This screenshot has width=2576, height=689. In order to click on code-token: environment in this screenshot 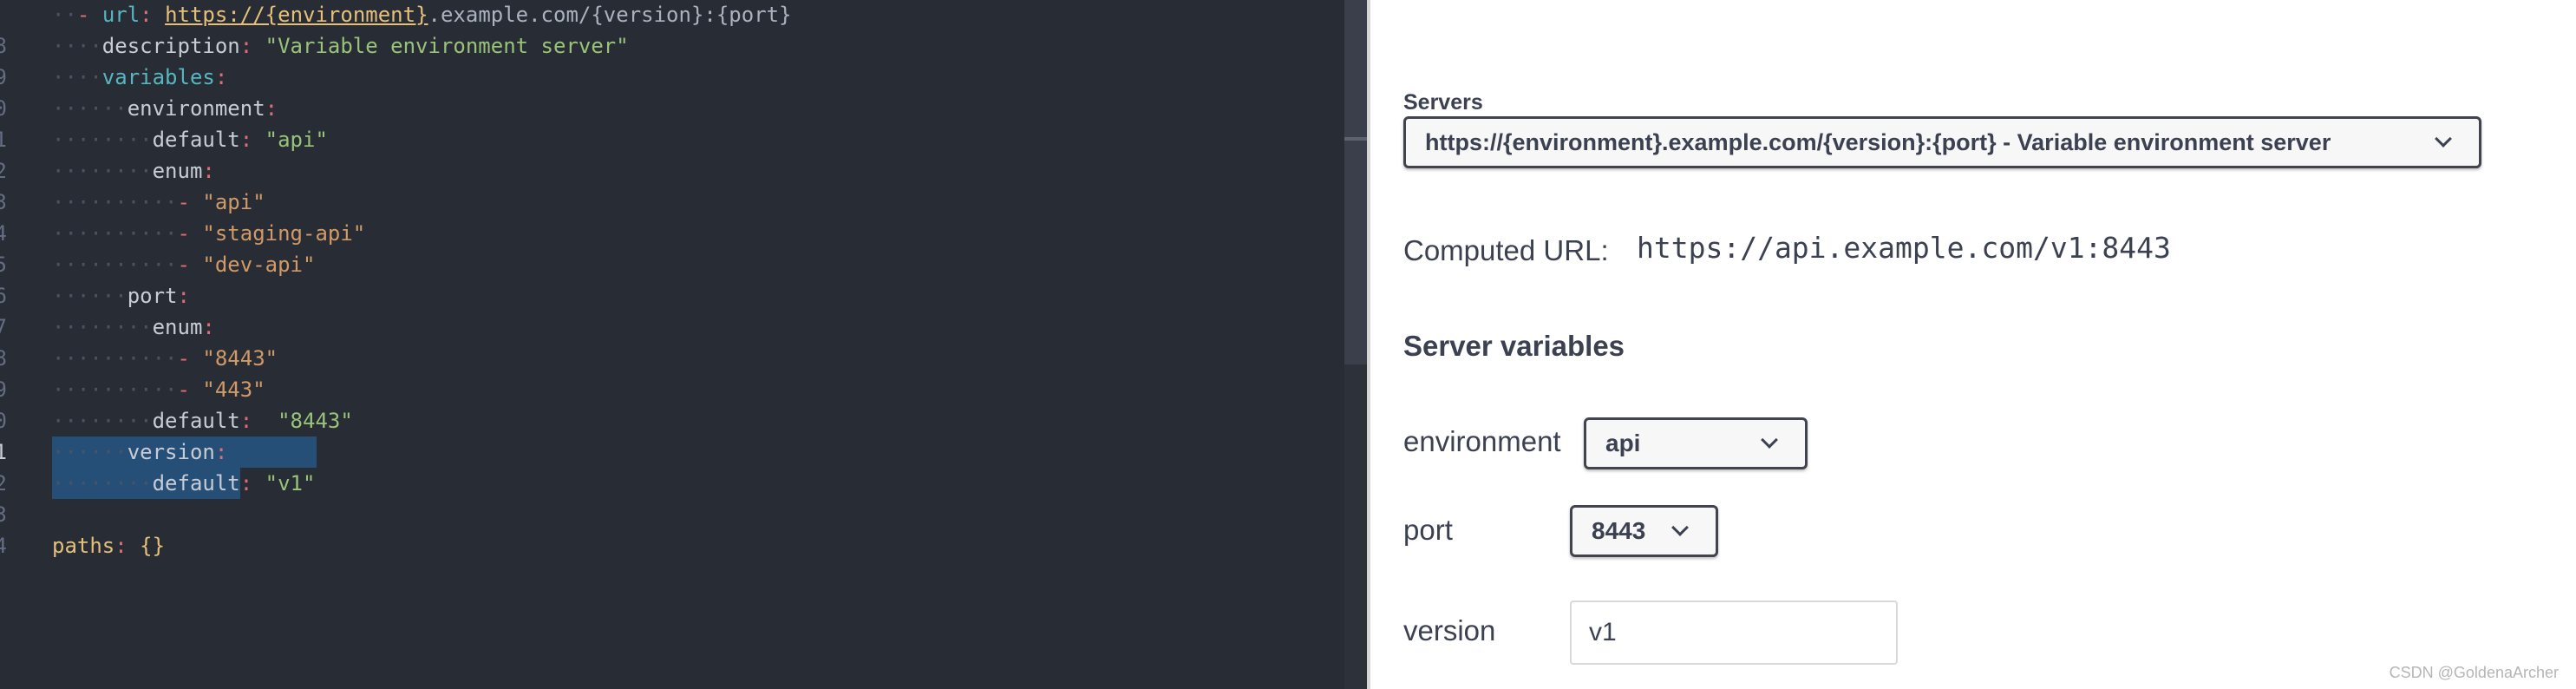, I will do `click(196, 108)`.